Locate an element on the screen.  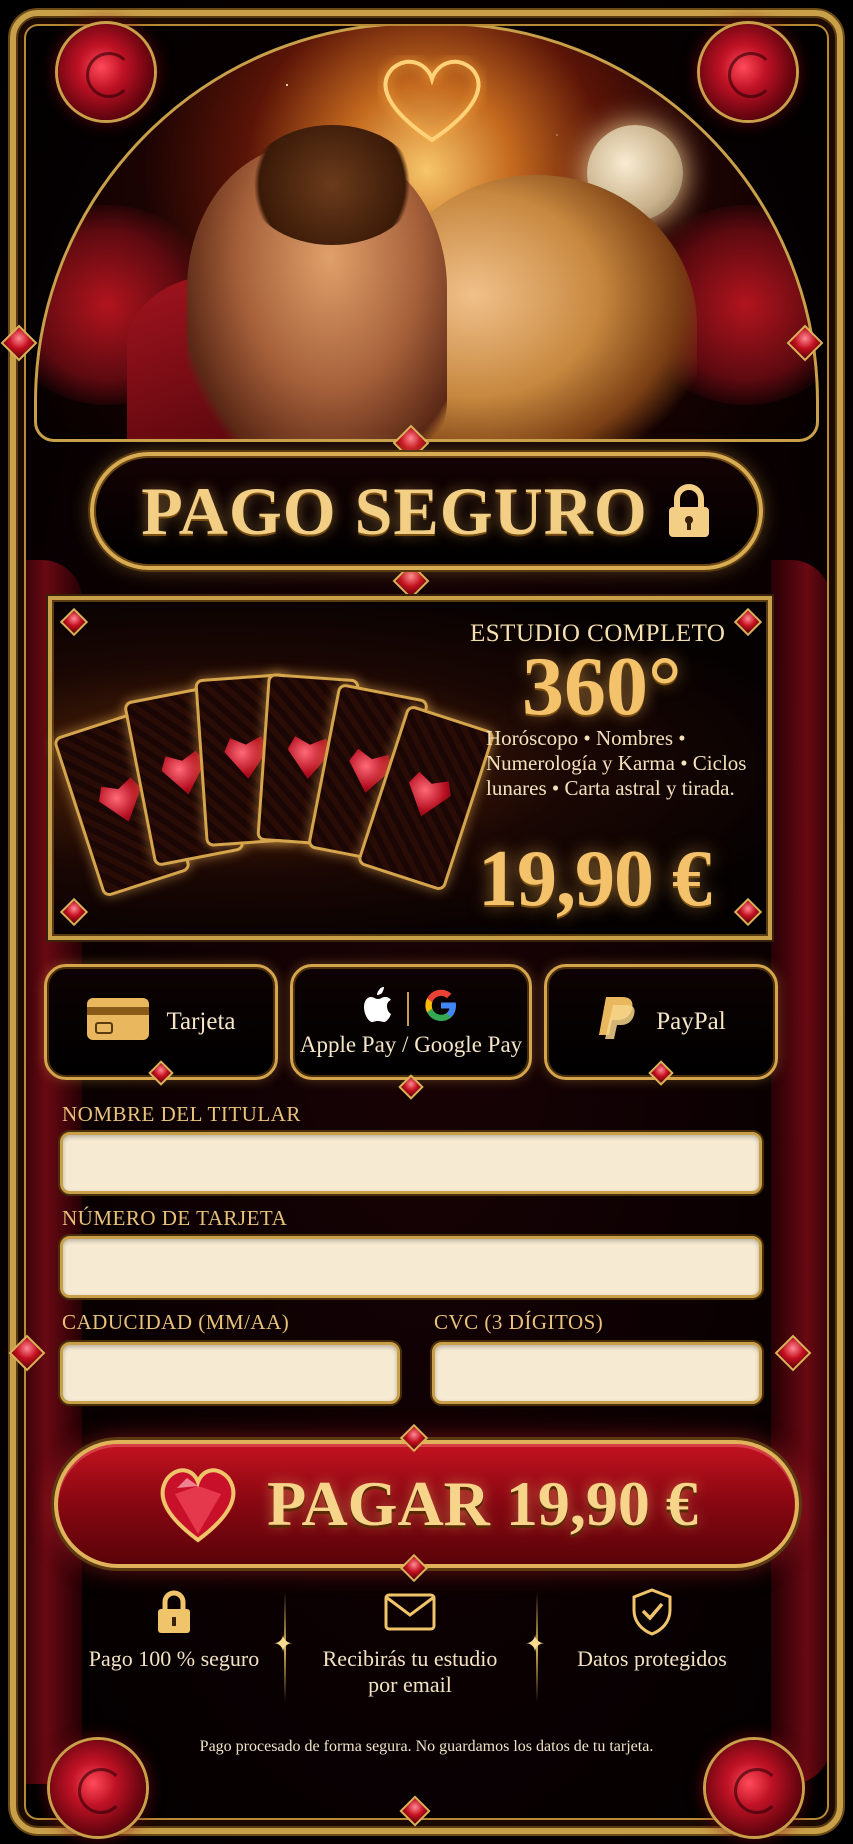
page-title: PAGO SEGURO is located at coordinates (394, 510).